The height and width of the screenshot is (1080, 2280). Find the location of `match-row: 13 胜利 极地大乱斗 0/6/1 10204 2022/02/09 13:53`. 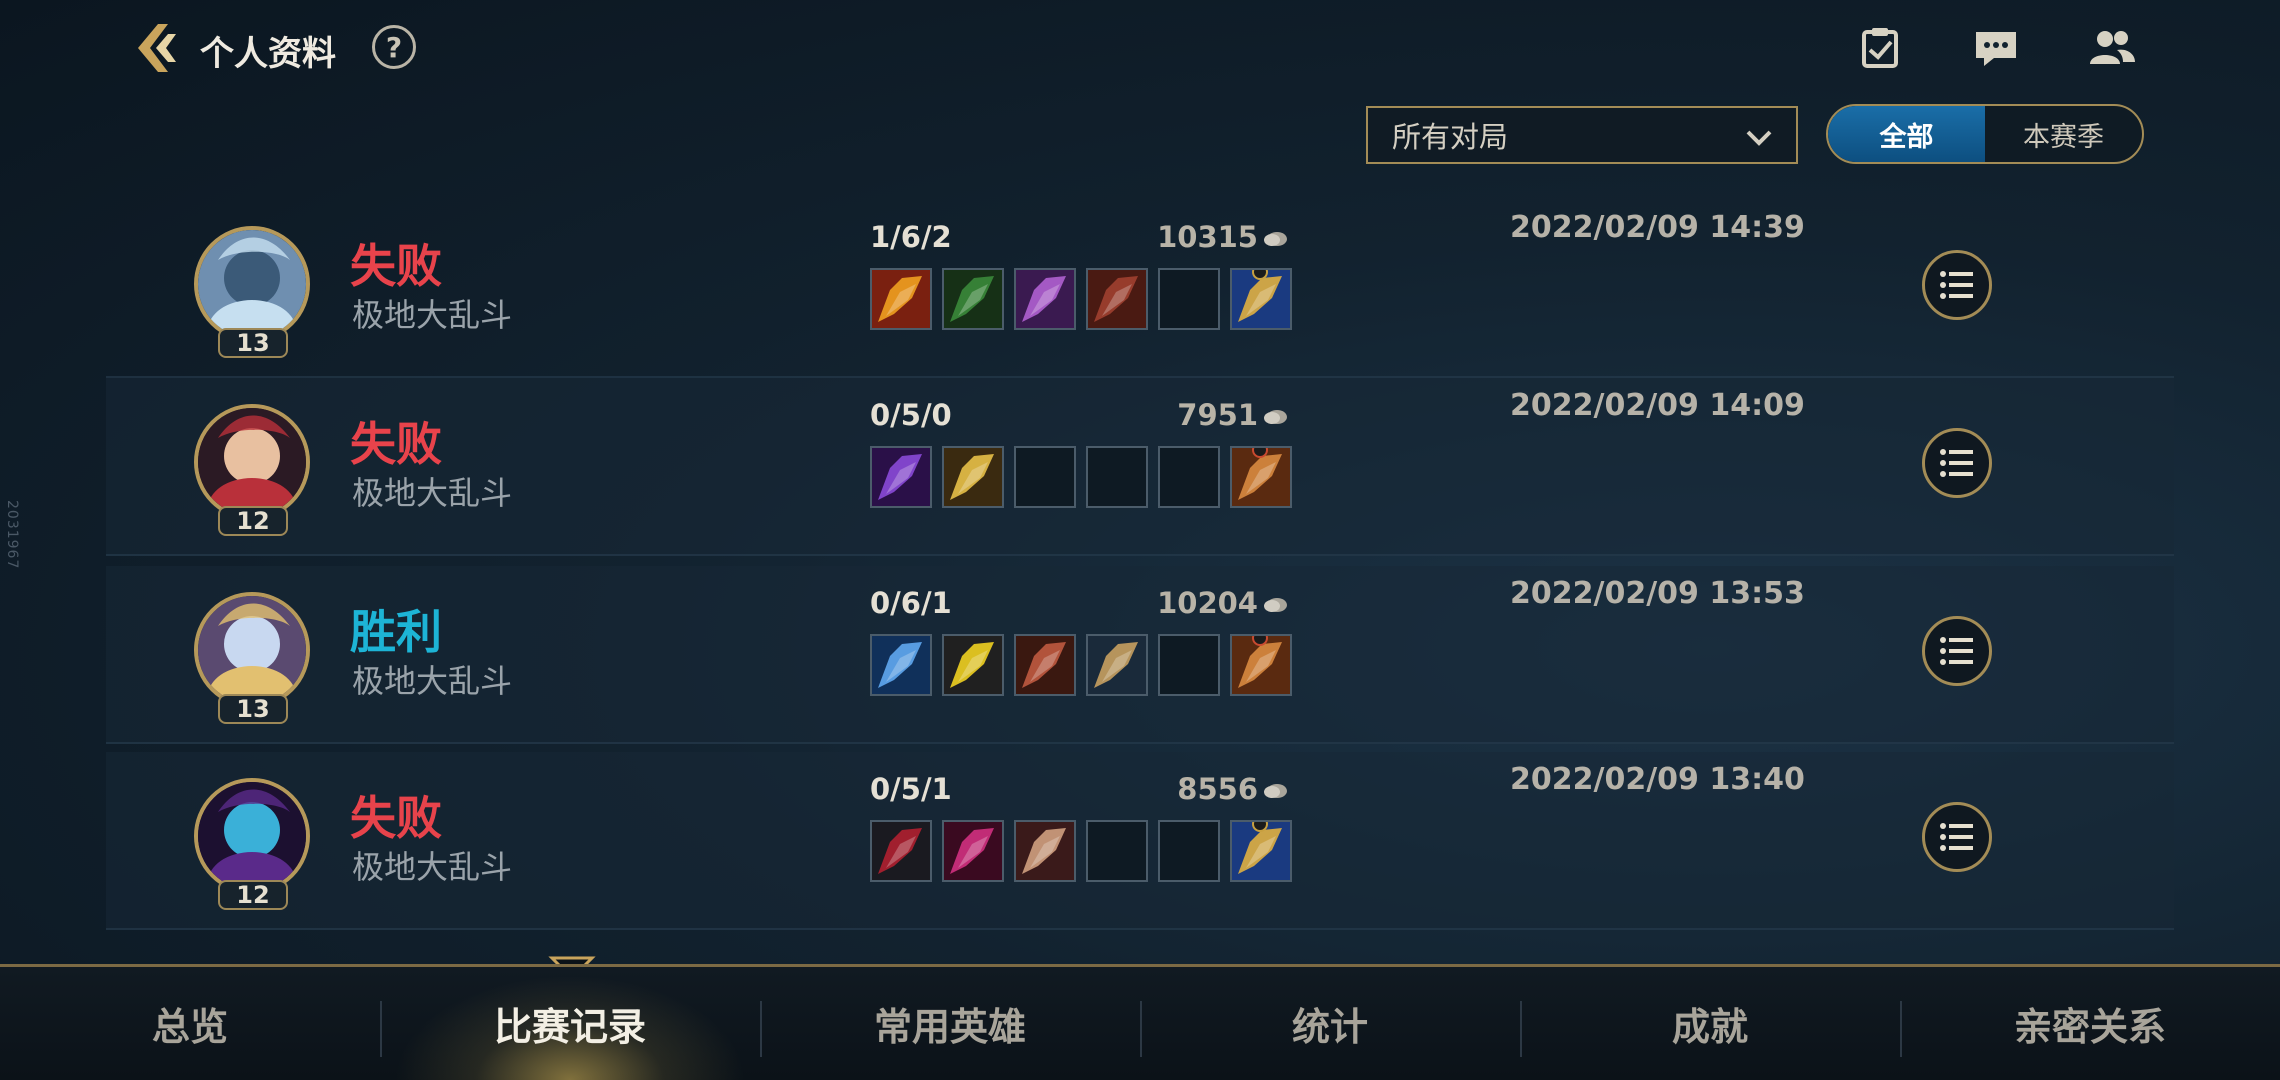

match-row: 13 胜利 极地大乱斗 0/6/1 10204 2022/02/09 13:53 is located at coordinates (1140, 655).